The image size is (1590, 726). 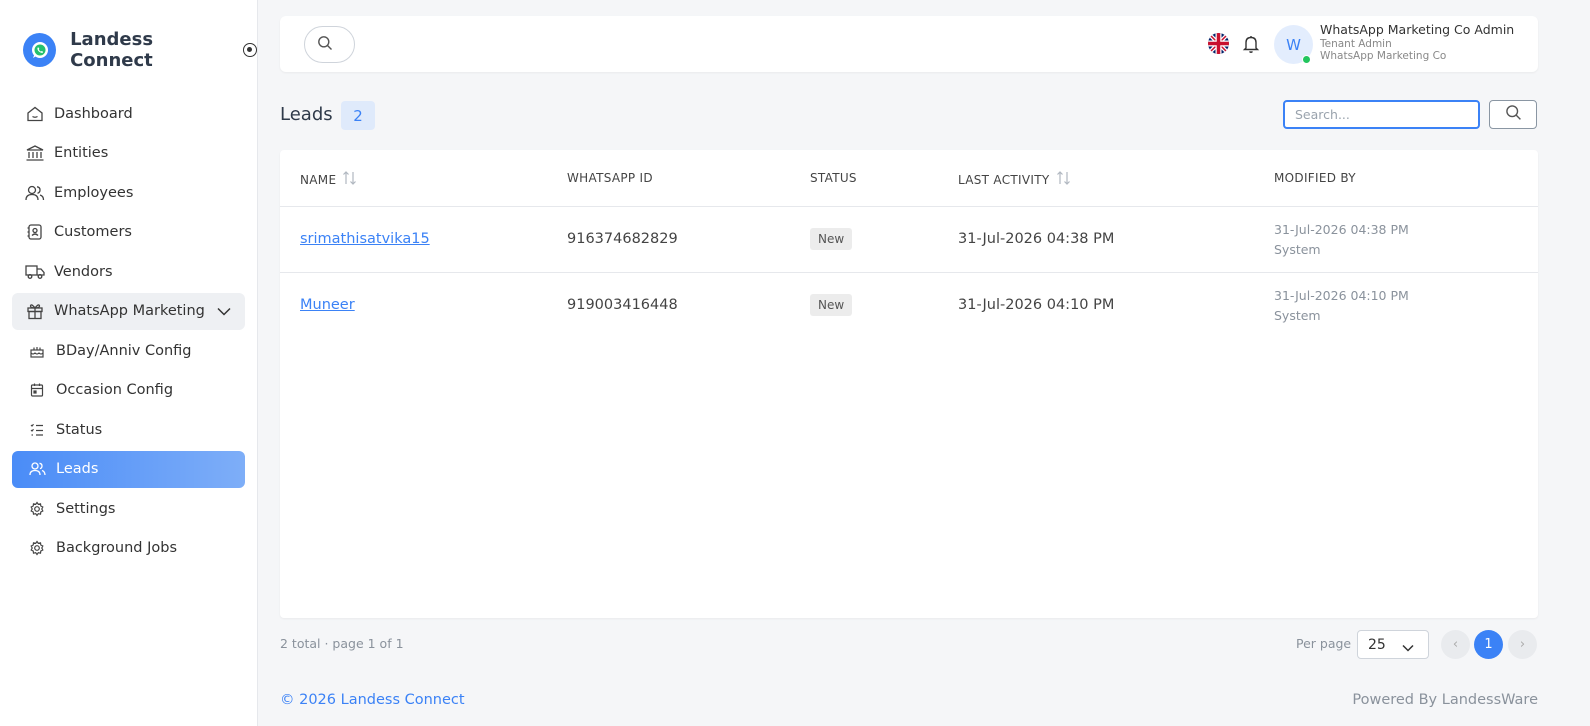 I want to click on user-name: WhatsApp Marketing Co Admin, so click(x=1417, y=29).